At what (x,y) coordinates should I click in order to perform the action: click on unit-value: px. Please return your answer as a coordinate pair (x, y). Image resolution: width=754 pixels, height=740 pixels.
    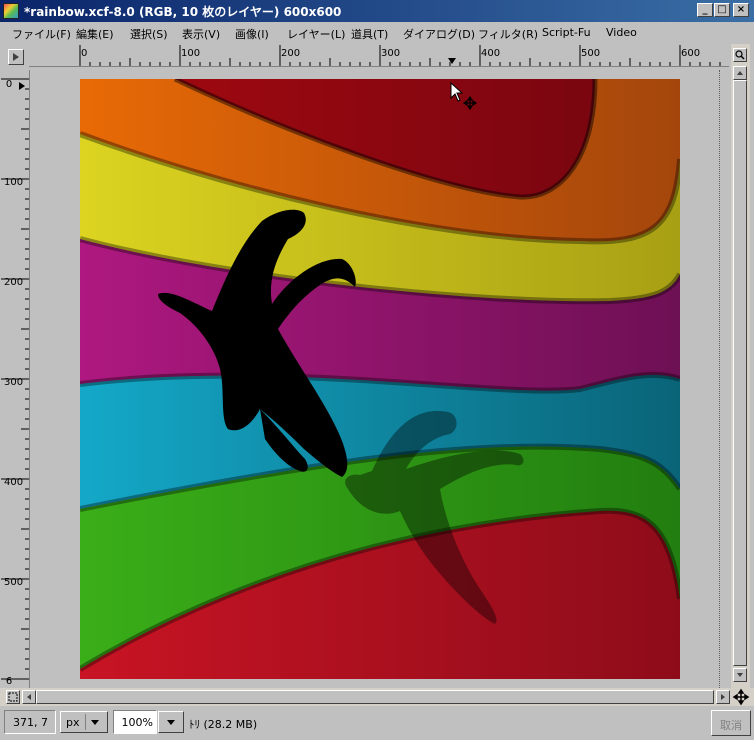
    Looking at the image, I should click on (73, 722).